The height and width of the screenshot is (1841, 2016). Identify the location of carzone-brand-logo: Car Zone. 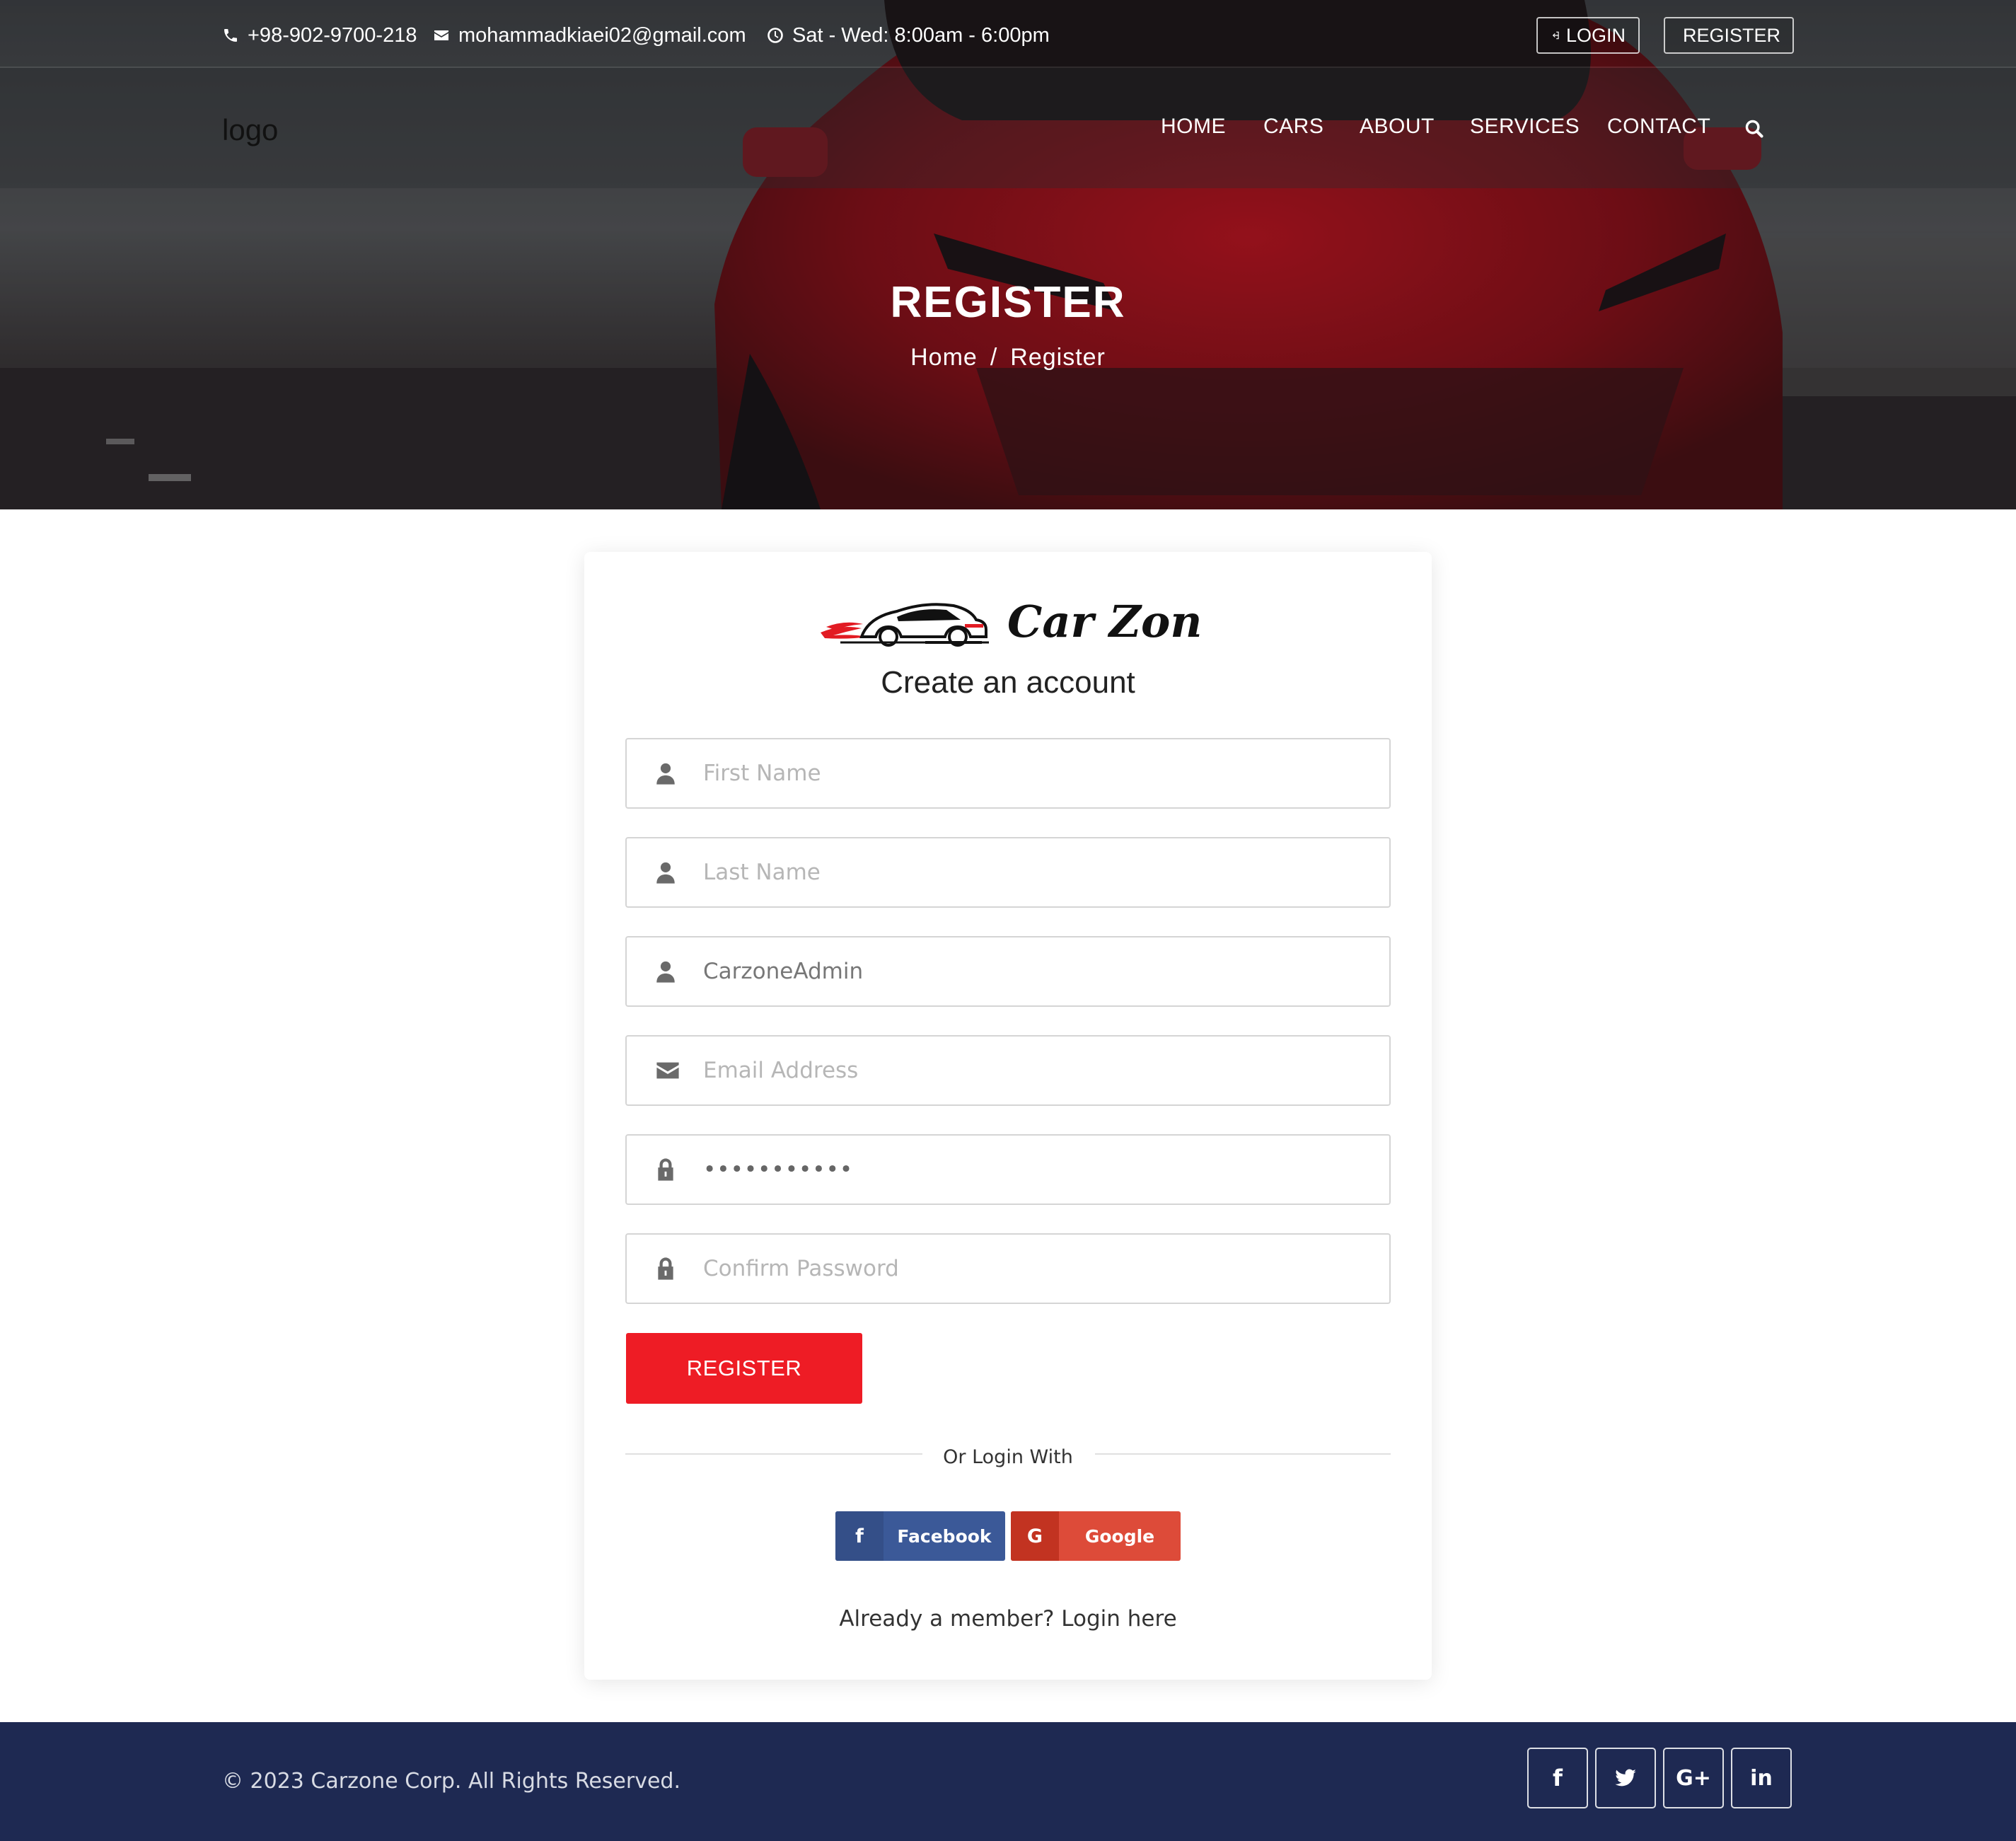
(1011, 621).